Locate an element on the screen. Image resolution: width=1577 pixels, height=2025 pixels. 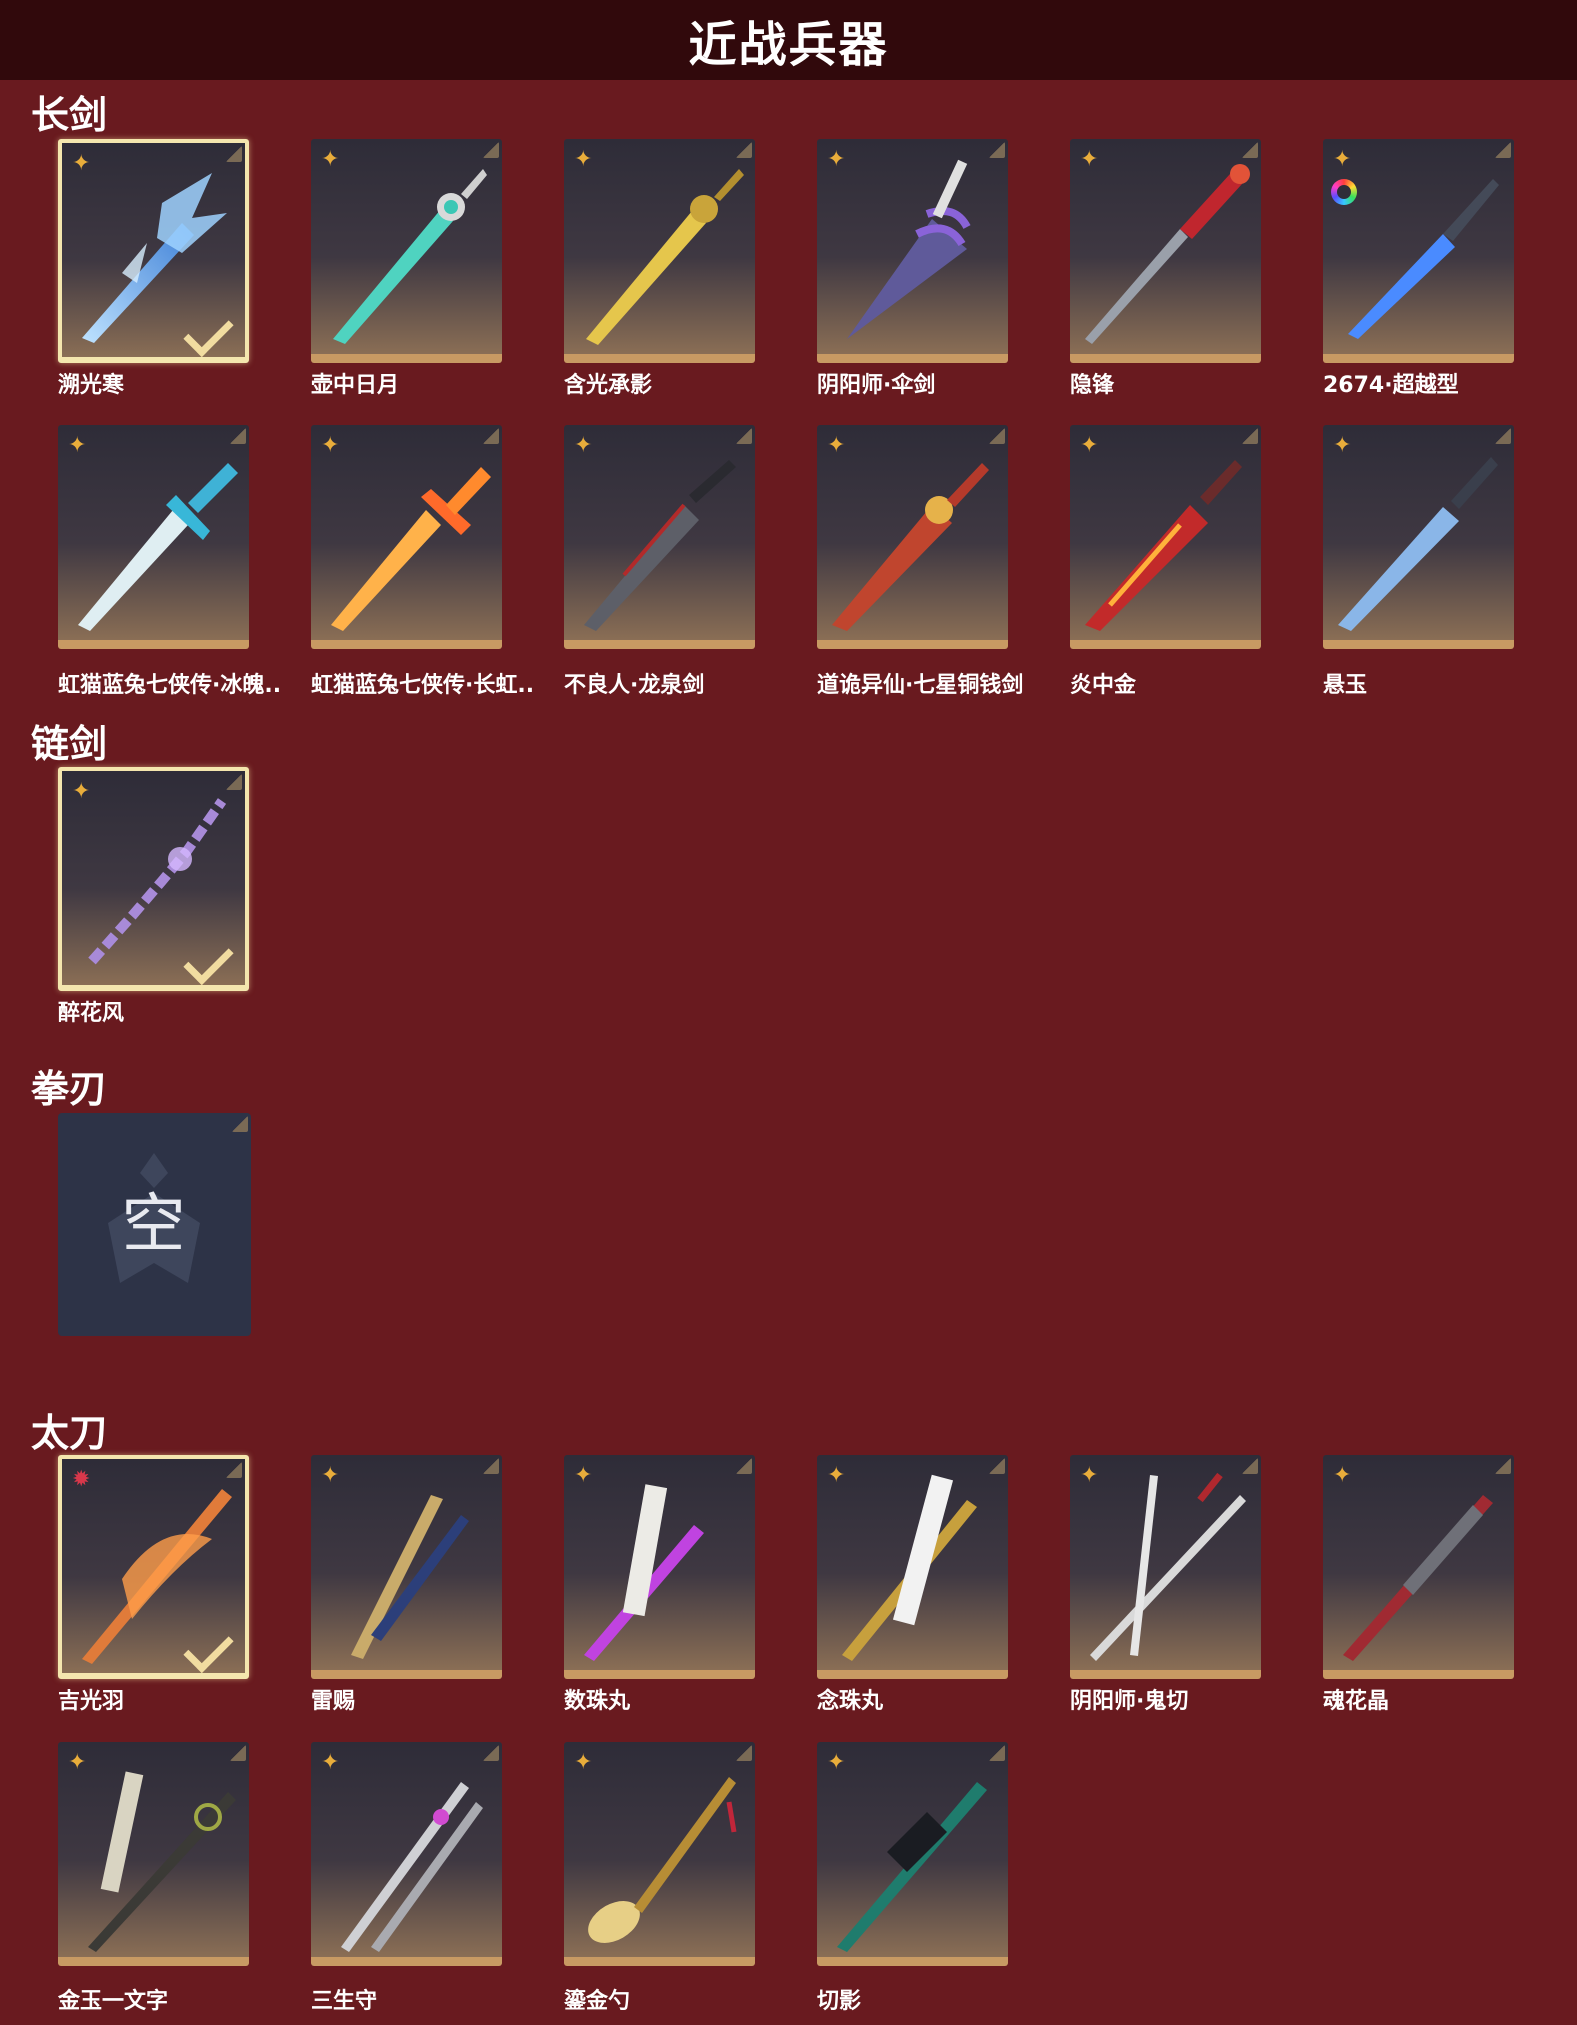
weapon-card-w19: ✦ is located at coordinates (1165, 1567).